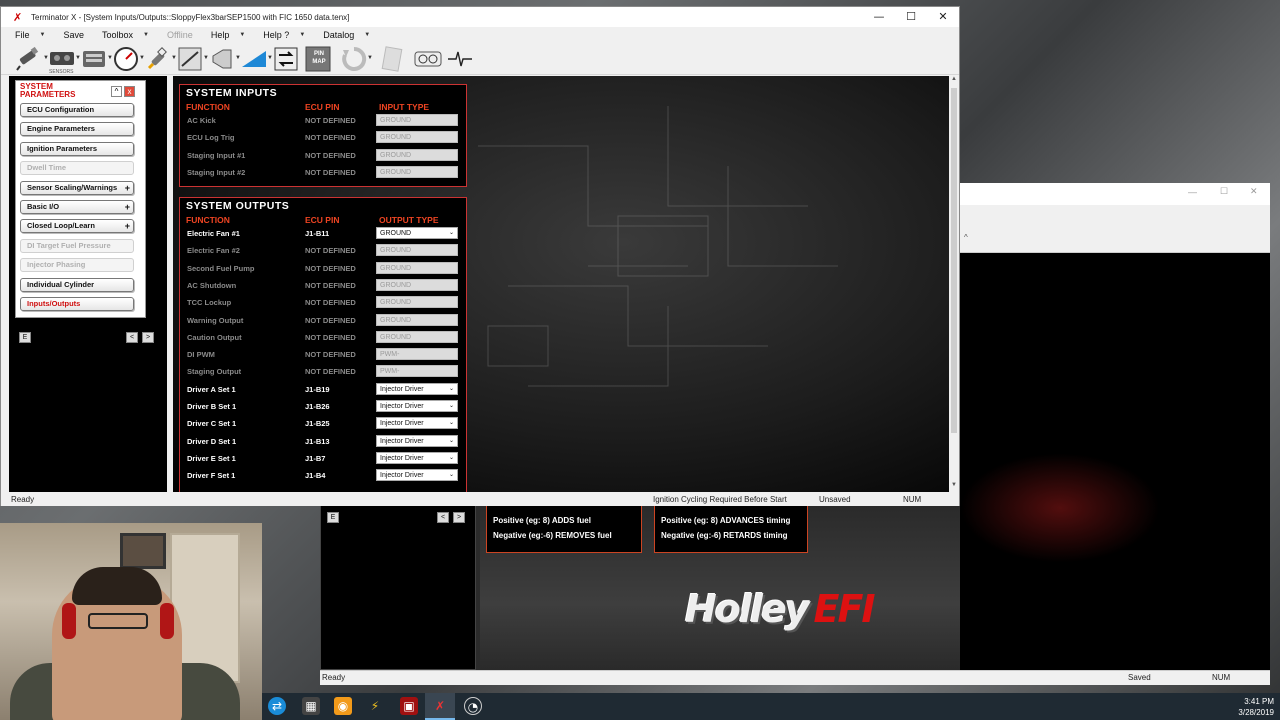  Describe the element at coordinates (77, 148) in the screenshot. I see `param-ignition-parameters-button: Ignition Parameters` at that location.